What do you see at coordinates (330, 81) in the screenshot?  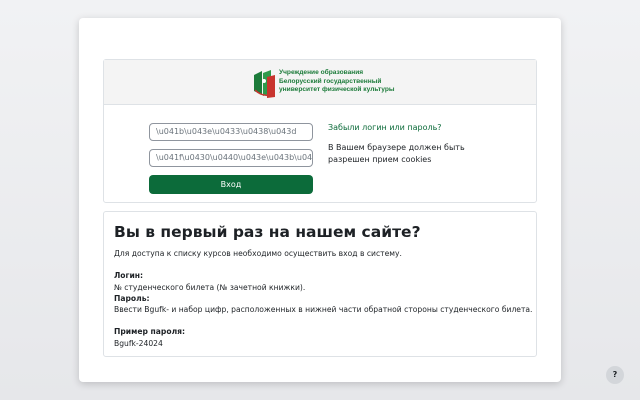 I see `university-name-line2: Белорусский государственный` at bounding box center [330, 81].